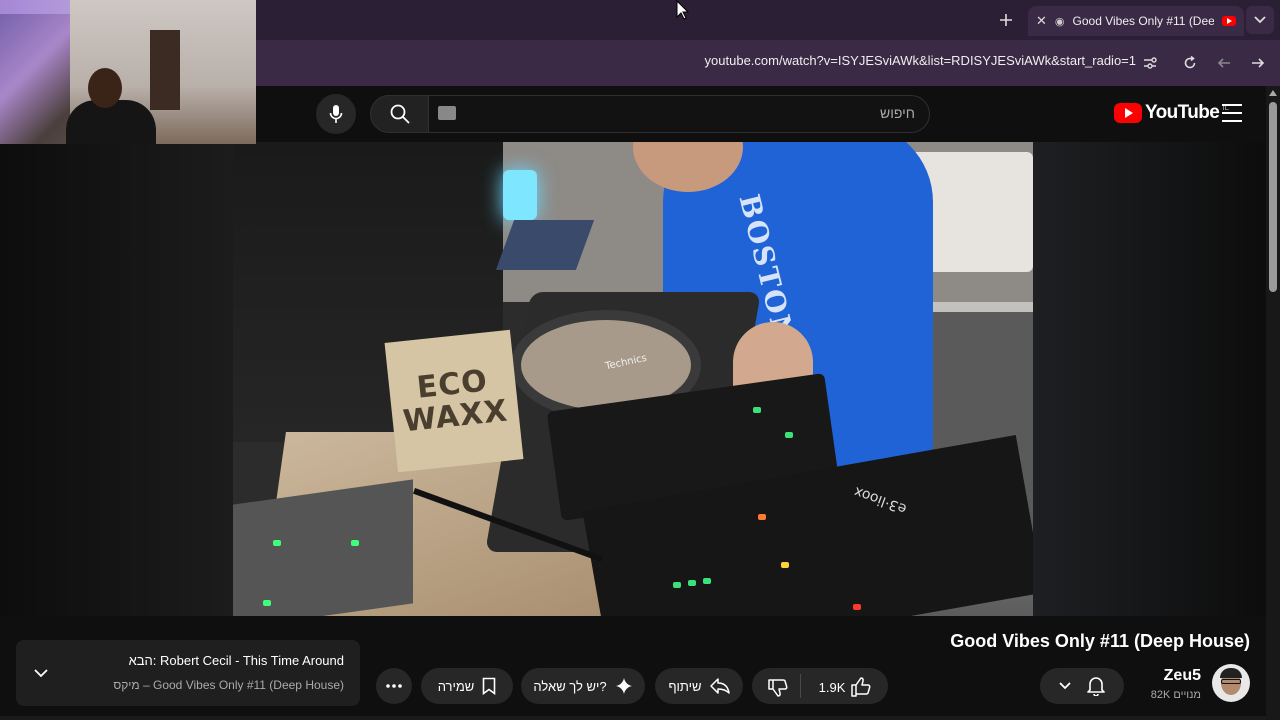  What do you see at coordinates (456, 686) in the screenshot?
I see `save-label: שמירה` at bounding box center [456, 686].